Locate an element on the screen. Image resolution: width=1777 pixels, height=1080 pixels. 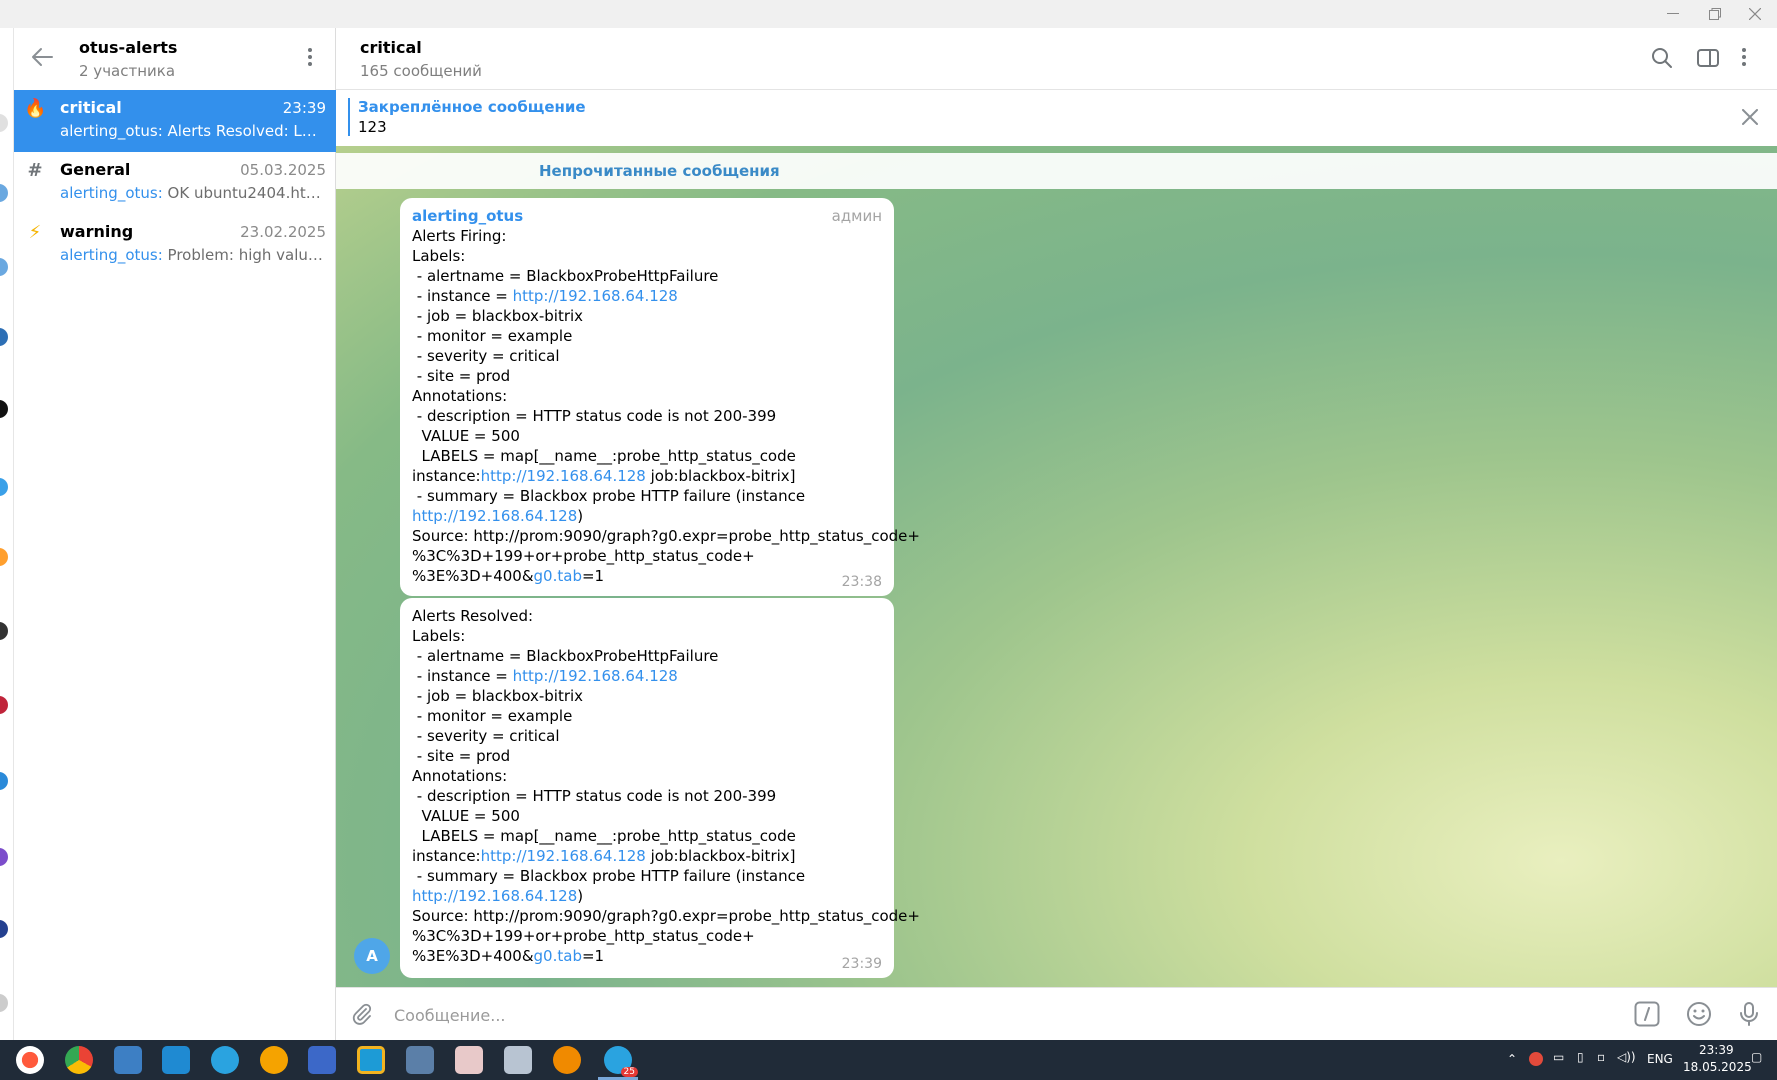
chat-time: 23.02.2025 is located at coordinates (283, 232).